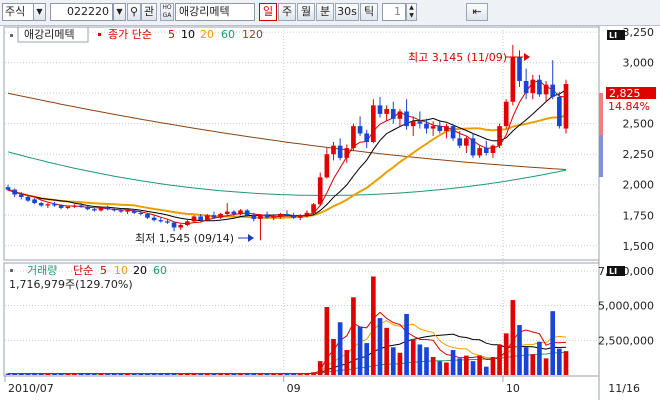 This screenshot has width=660, height=403. What do you see at coordinates (31, 388) in the screenshot?
I see `date-tick-label: 2010/07` at bounding box center [31, 388].